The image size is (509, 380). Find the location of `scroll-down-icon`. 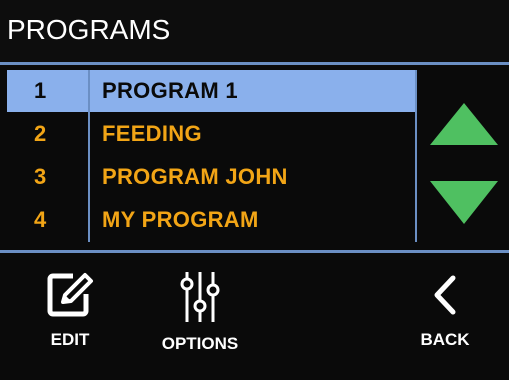

scroll-down-icon is located at coordinates (464, 202).